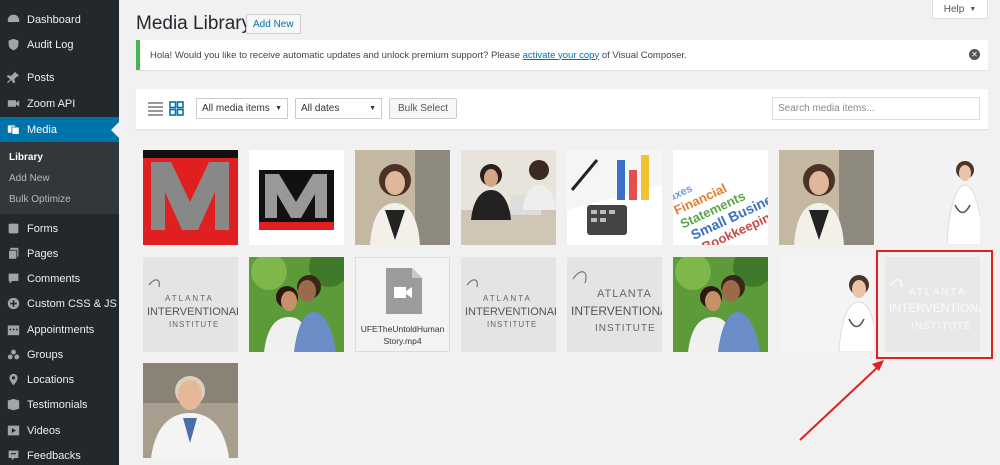  Describe the element at coordinates (29, 178) in the screenshot. I see `submenu-add-new: Add New` at that location.